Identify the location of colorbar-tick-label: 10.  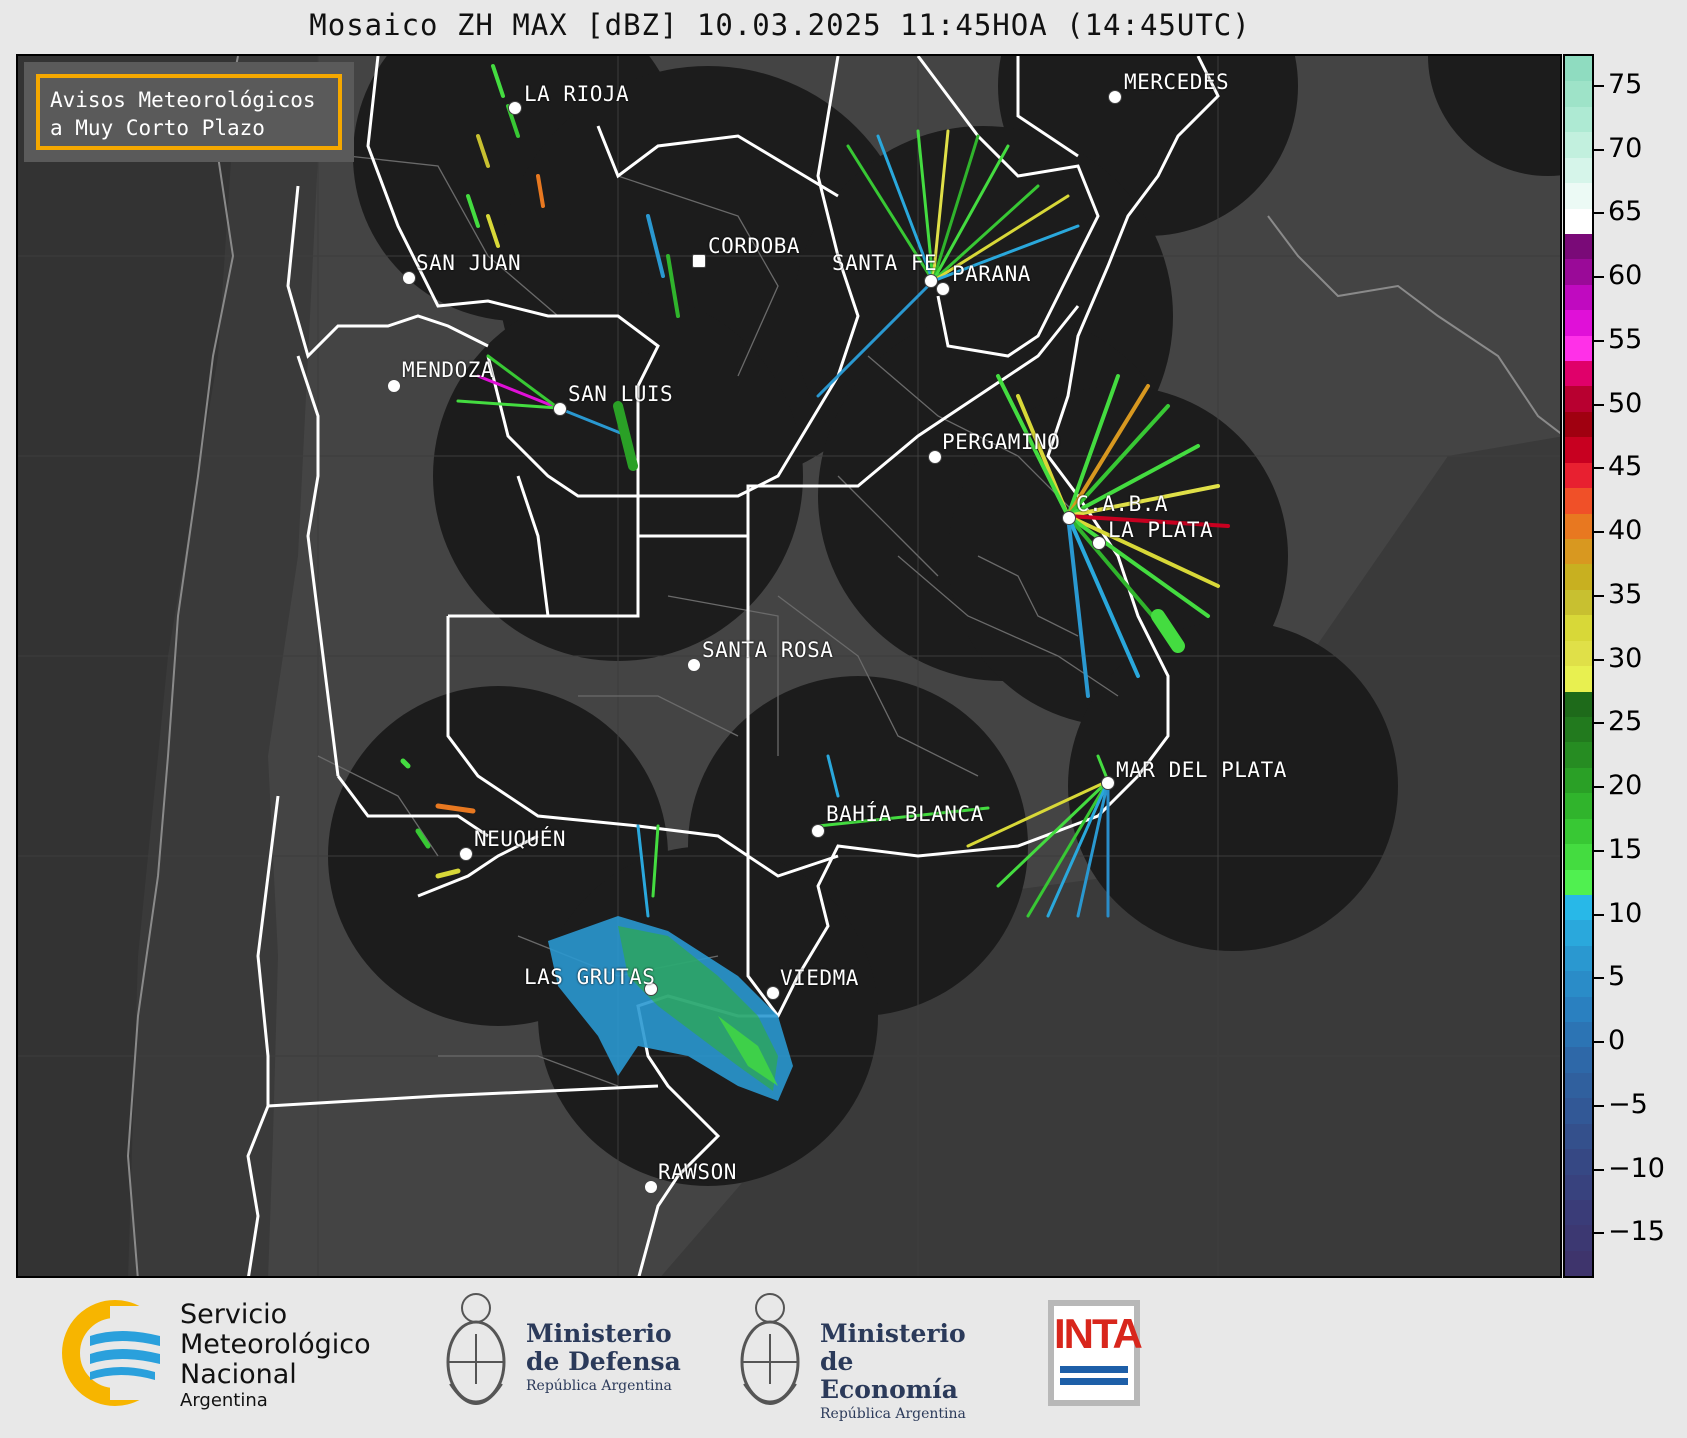
(1625, 913).